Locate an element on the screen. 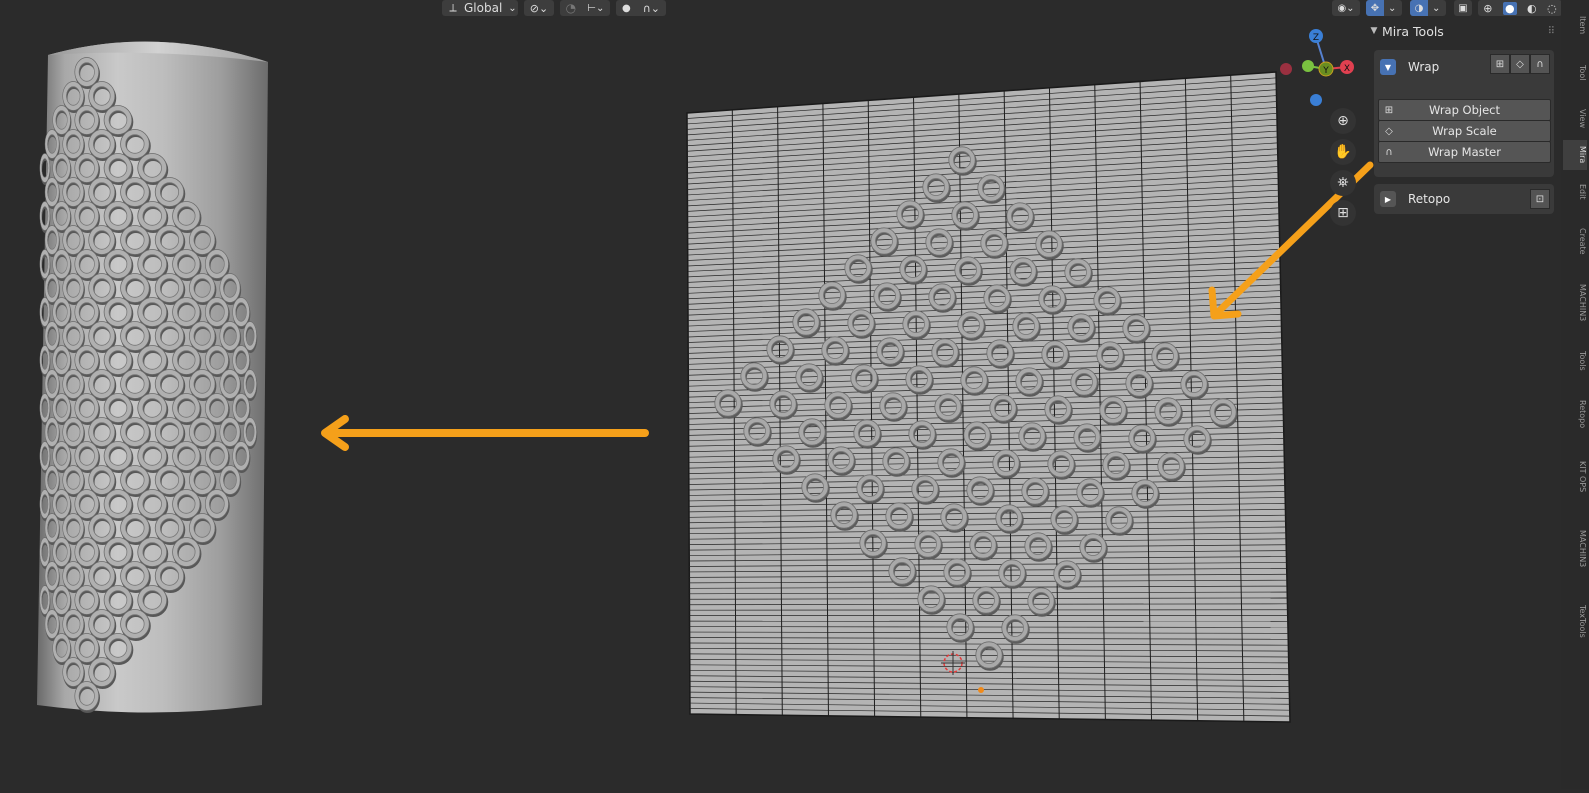 This screenshot has width=1589, height=793. eye-icon: ◉⌄ is located at coordinates (1345, 8).